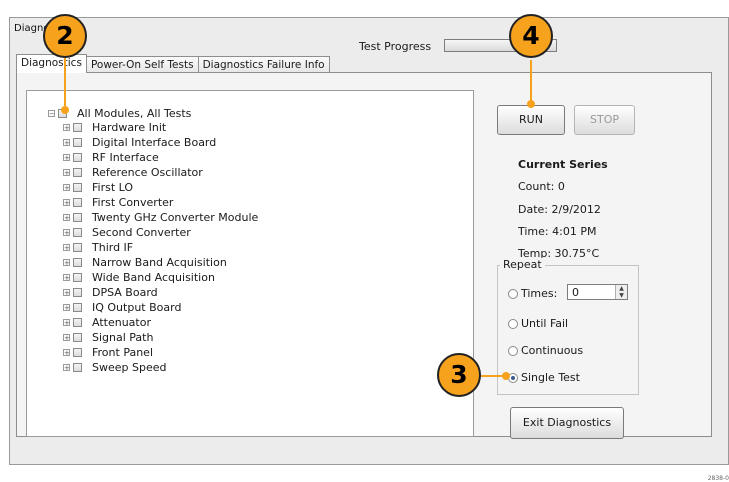  I want to click on tree-item: + Twenty GHz Converter Module, so click(160, 217).